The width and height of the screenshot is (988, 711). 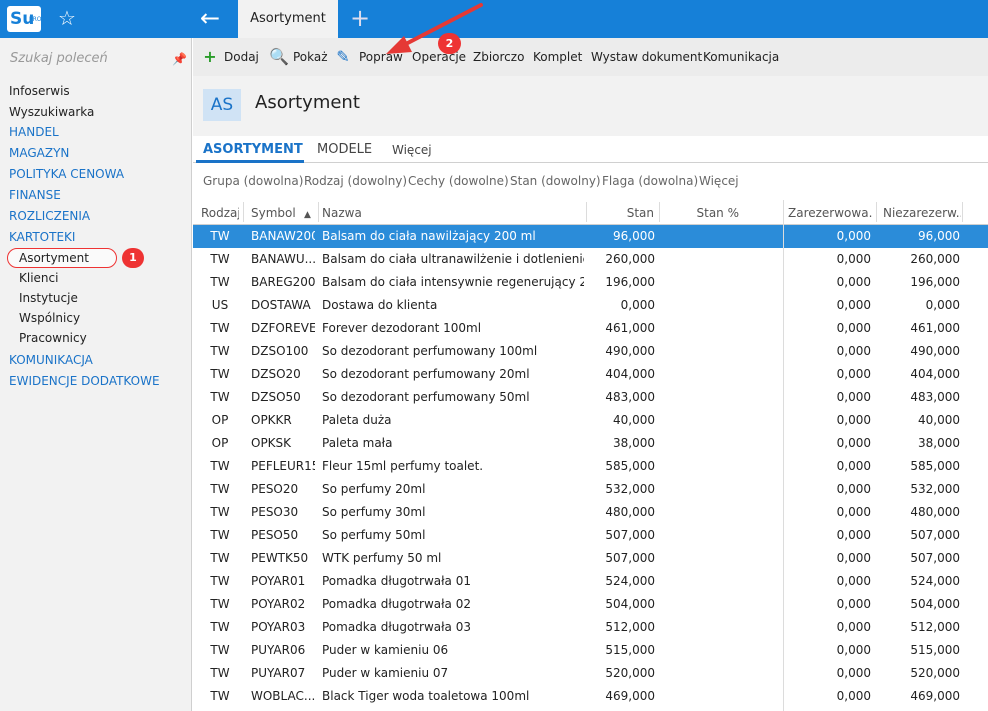 What do you see at coordinates (220, 213) in the screenshot?
I see `column-rodzaj: Rodzaj` at bounding box center [220, 213].